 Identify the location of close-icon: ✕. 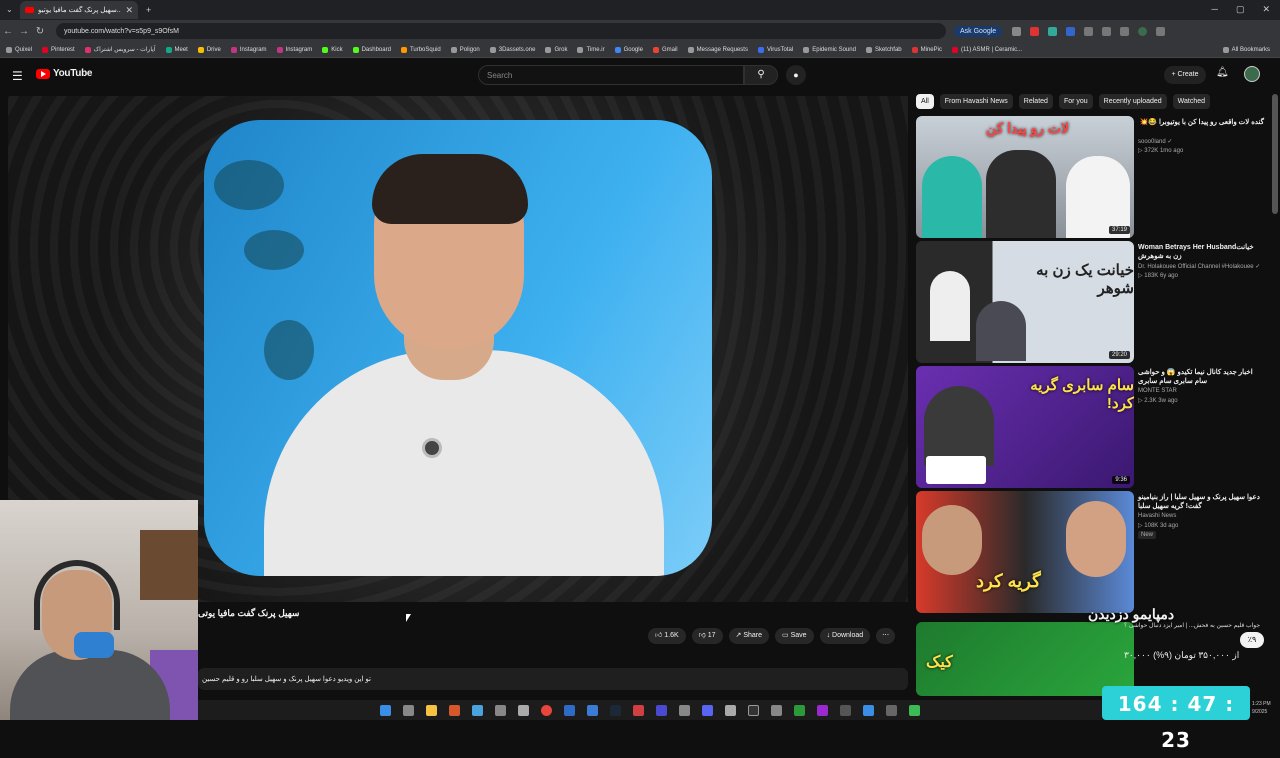
(129, 10).